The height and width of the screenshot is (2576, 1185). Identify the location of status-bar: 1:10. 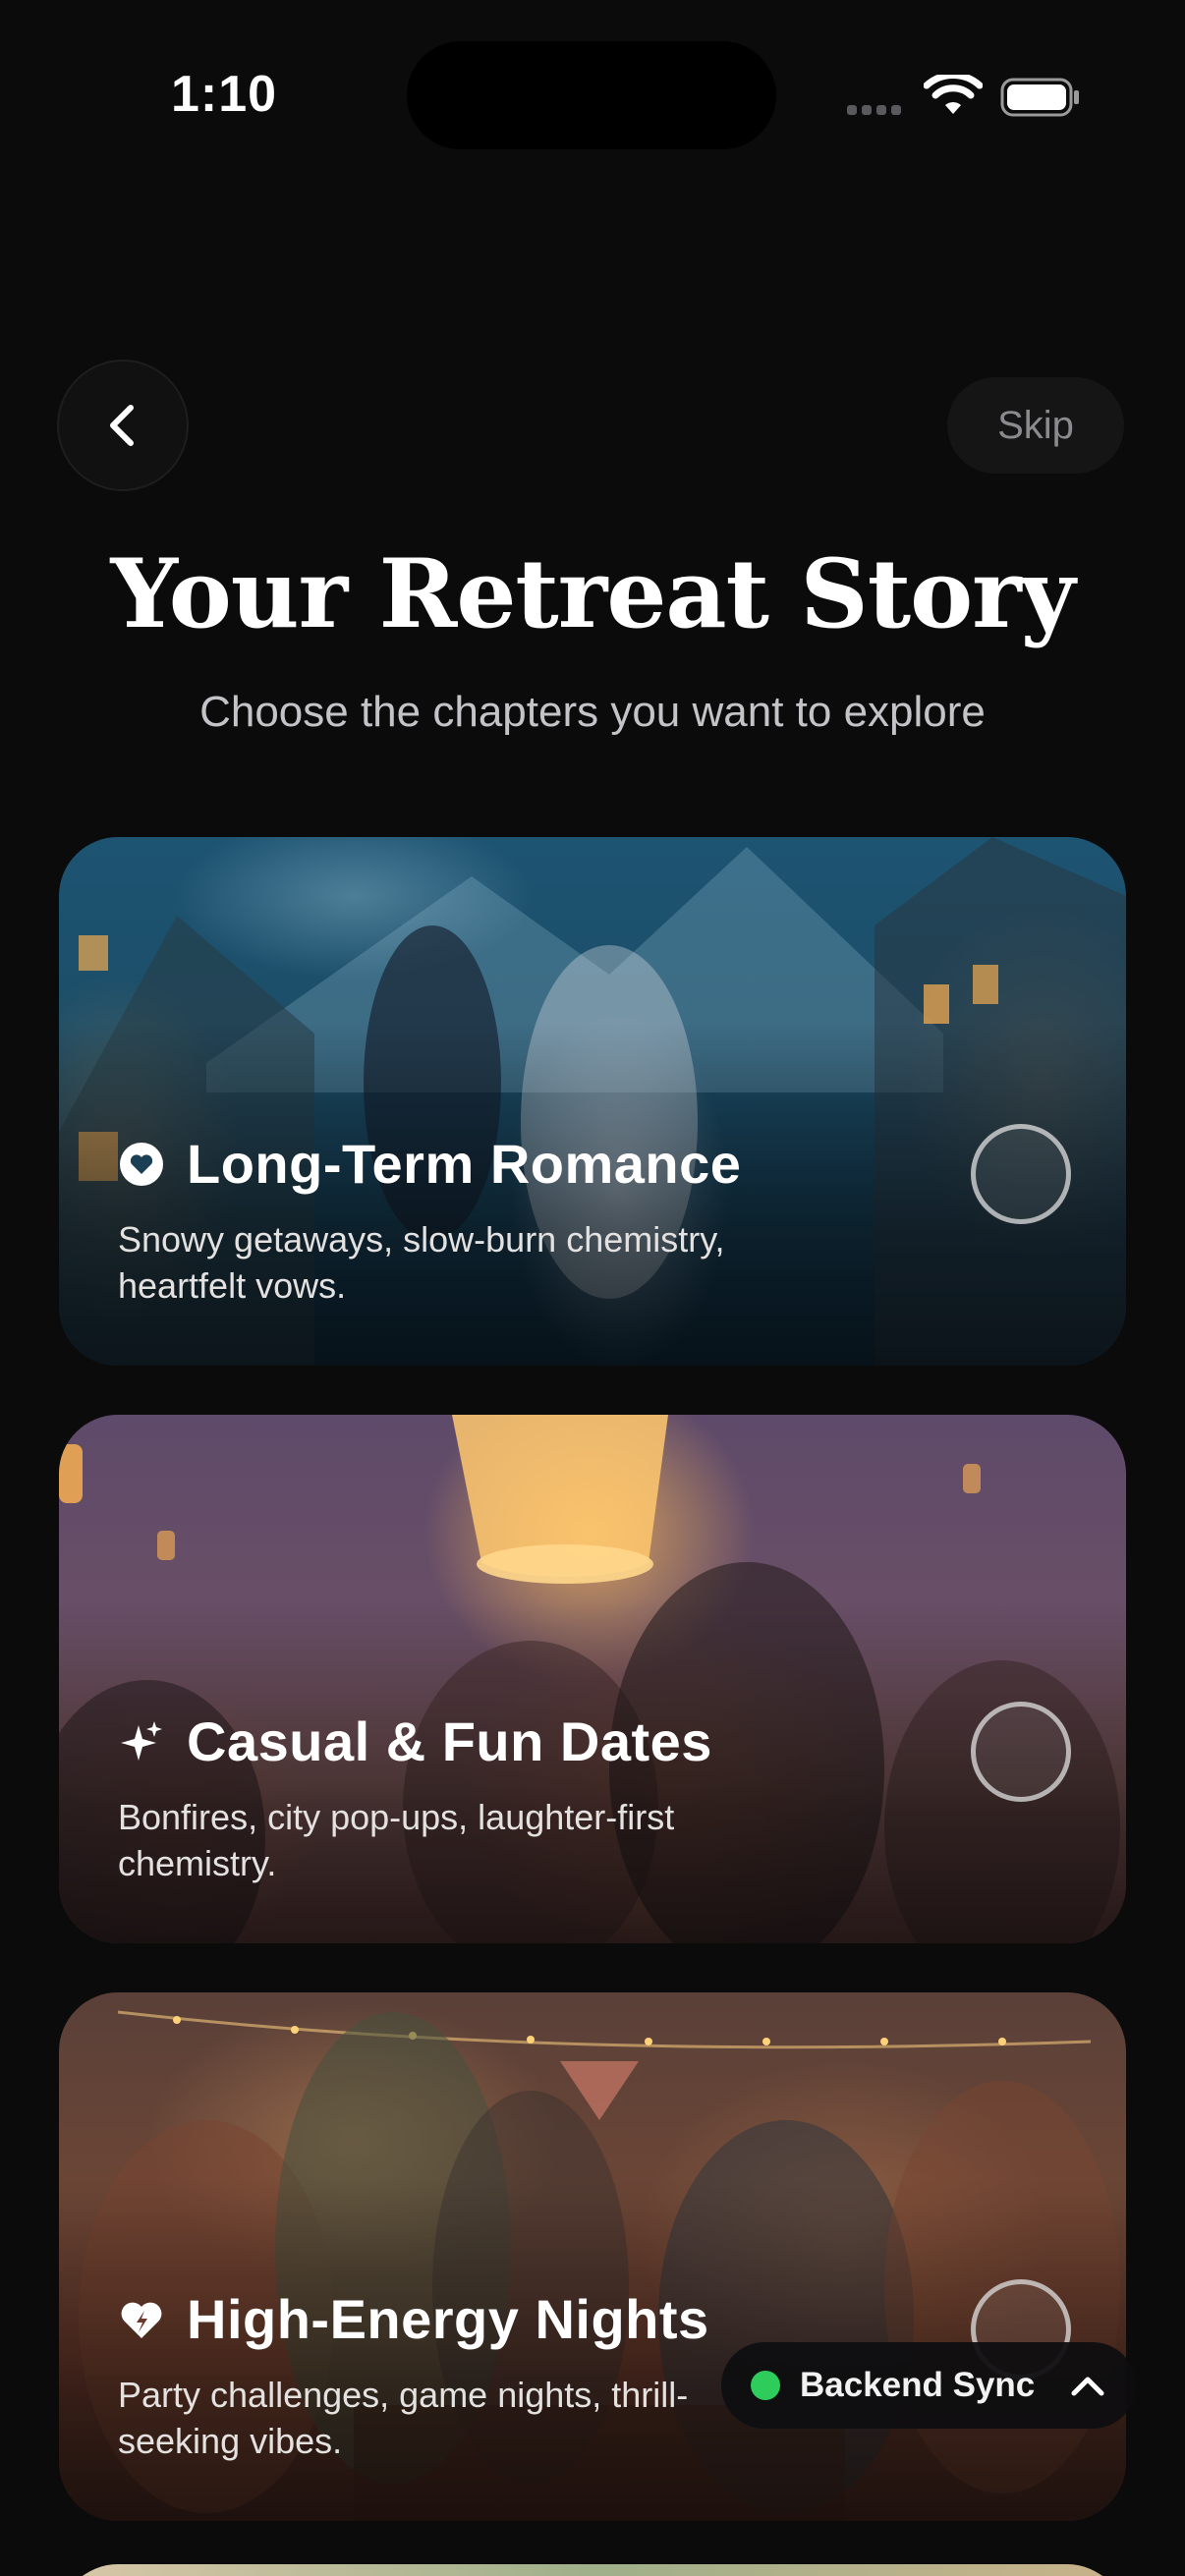
(592, 98).